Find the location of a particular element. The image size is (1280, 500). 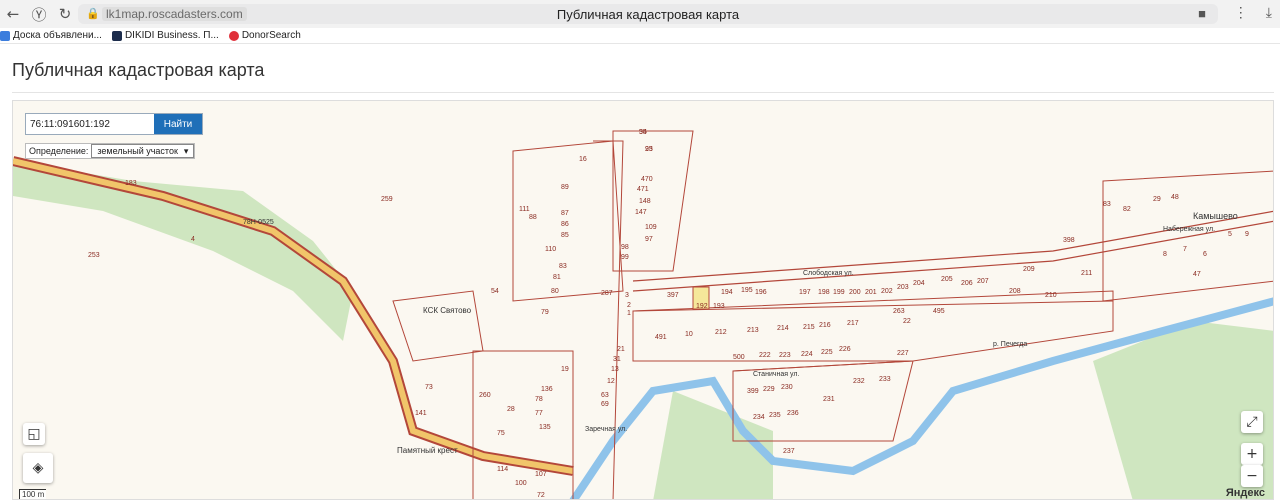

back-icon: ← is located at coordinates (13, 14).